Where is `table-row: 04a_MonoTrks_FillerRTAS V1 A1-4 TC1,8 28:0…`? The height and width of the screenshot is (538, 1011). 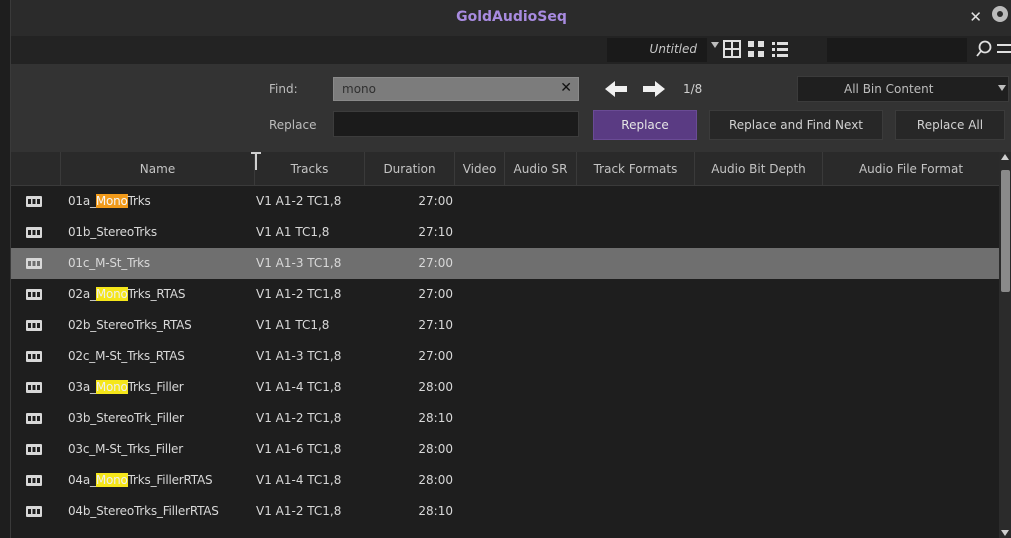
table-row: 04a_MonoTrks_FillerRTAS V1 A1-4 TC1,8 28:0… is located at coordinates (505, 480).